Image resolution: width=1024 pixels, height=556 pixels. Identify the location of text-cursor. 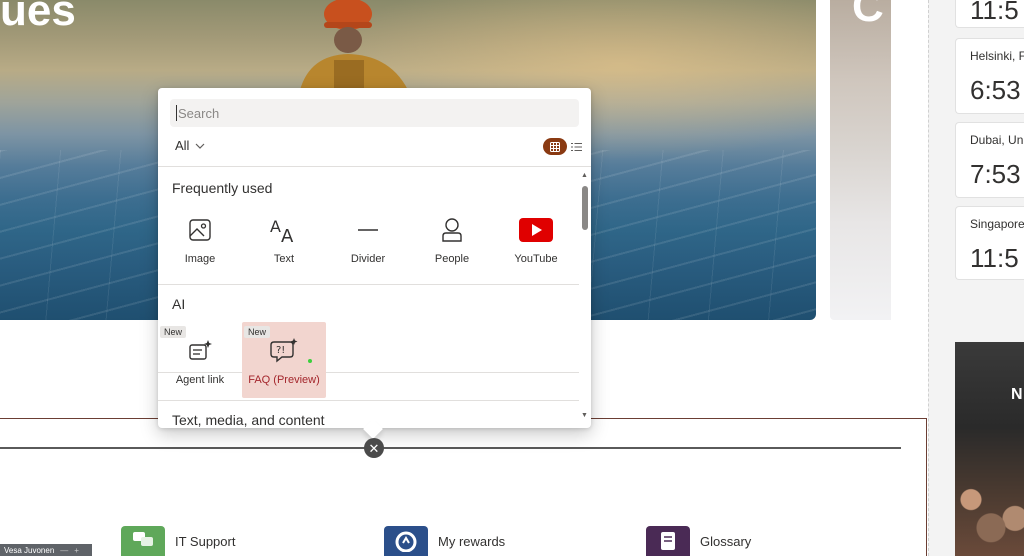
(176, 113).